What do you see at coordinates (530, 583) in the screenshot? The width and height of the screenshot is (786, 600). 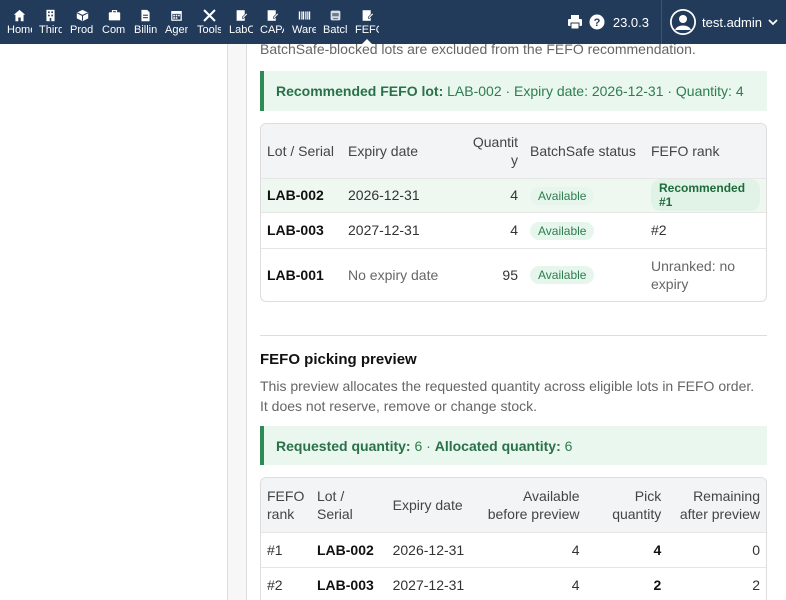 I see `available-cell: 4` at bounding box center [530, 583].